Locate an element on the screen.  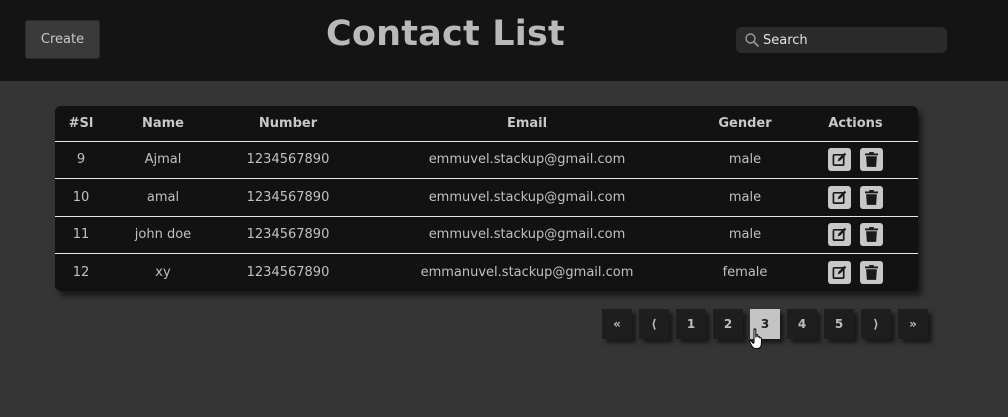
search-icon is located at coordinates (752, 40).